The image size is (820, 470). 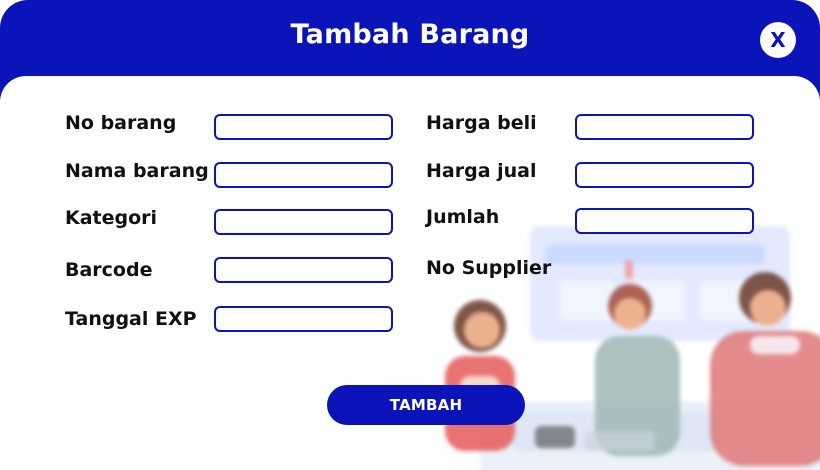 What do you see at coordinates (481, 123) in the screenshot?
I see `label-harga-beli: Harga beli` at bounding box center [481, 123].